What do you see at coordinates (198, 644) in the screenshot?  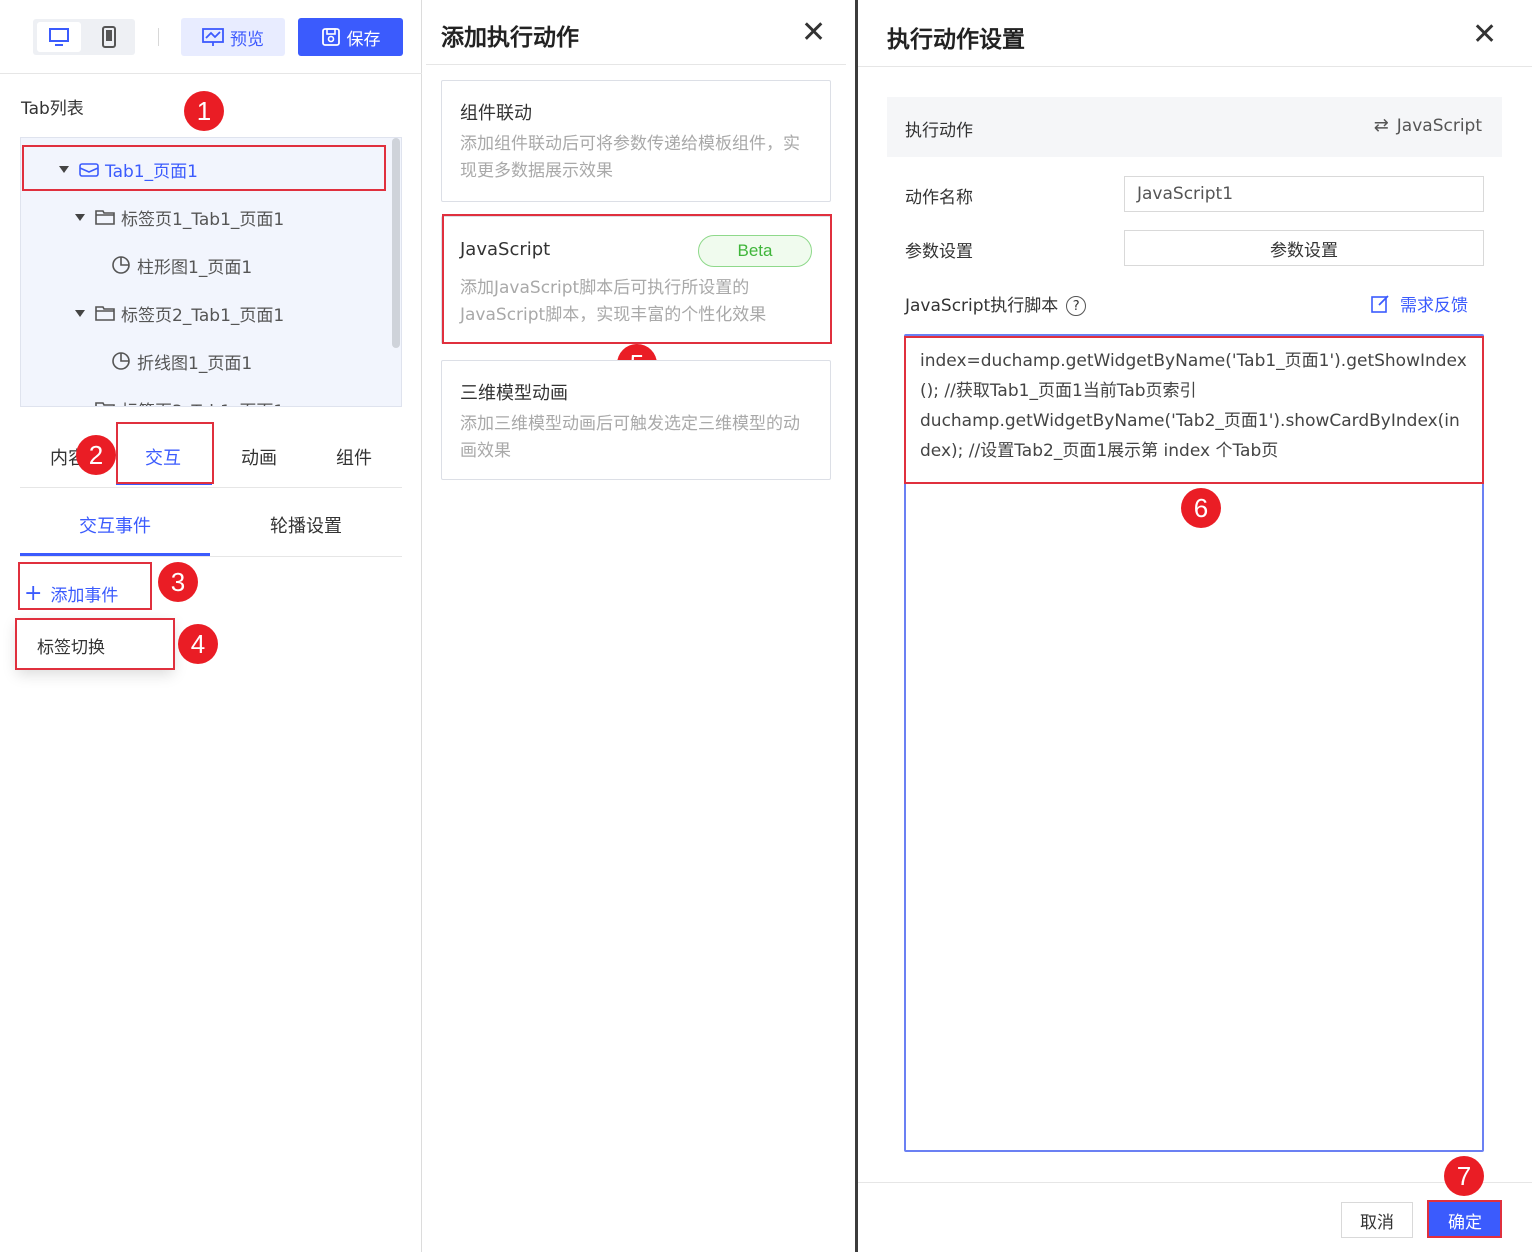 I see `step-badge-4: 4` at bounding box center [198, 644].